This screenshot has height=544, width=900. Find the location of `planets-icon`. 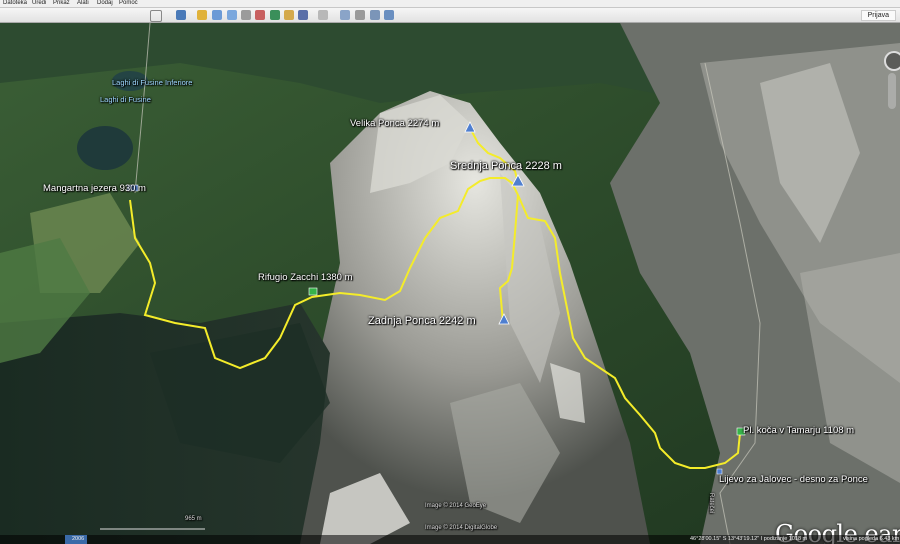

planets-icon is located at coordinates (303, 15).